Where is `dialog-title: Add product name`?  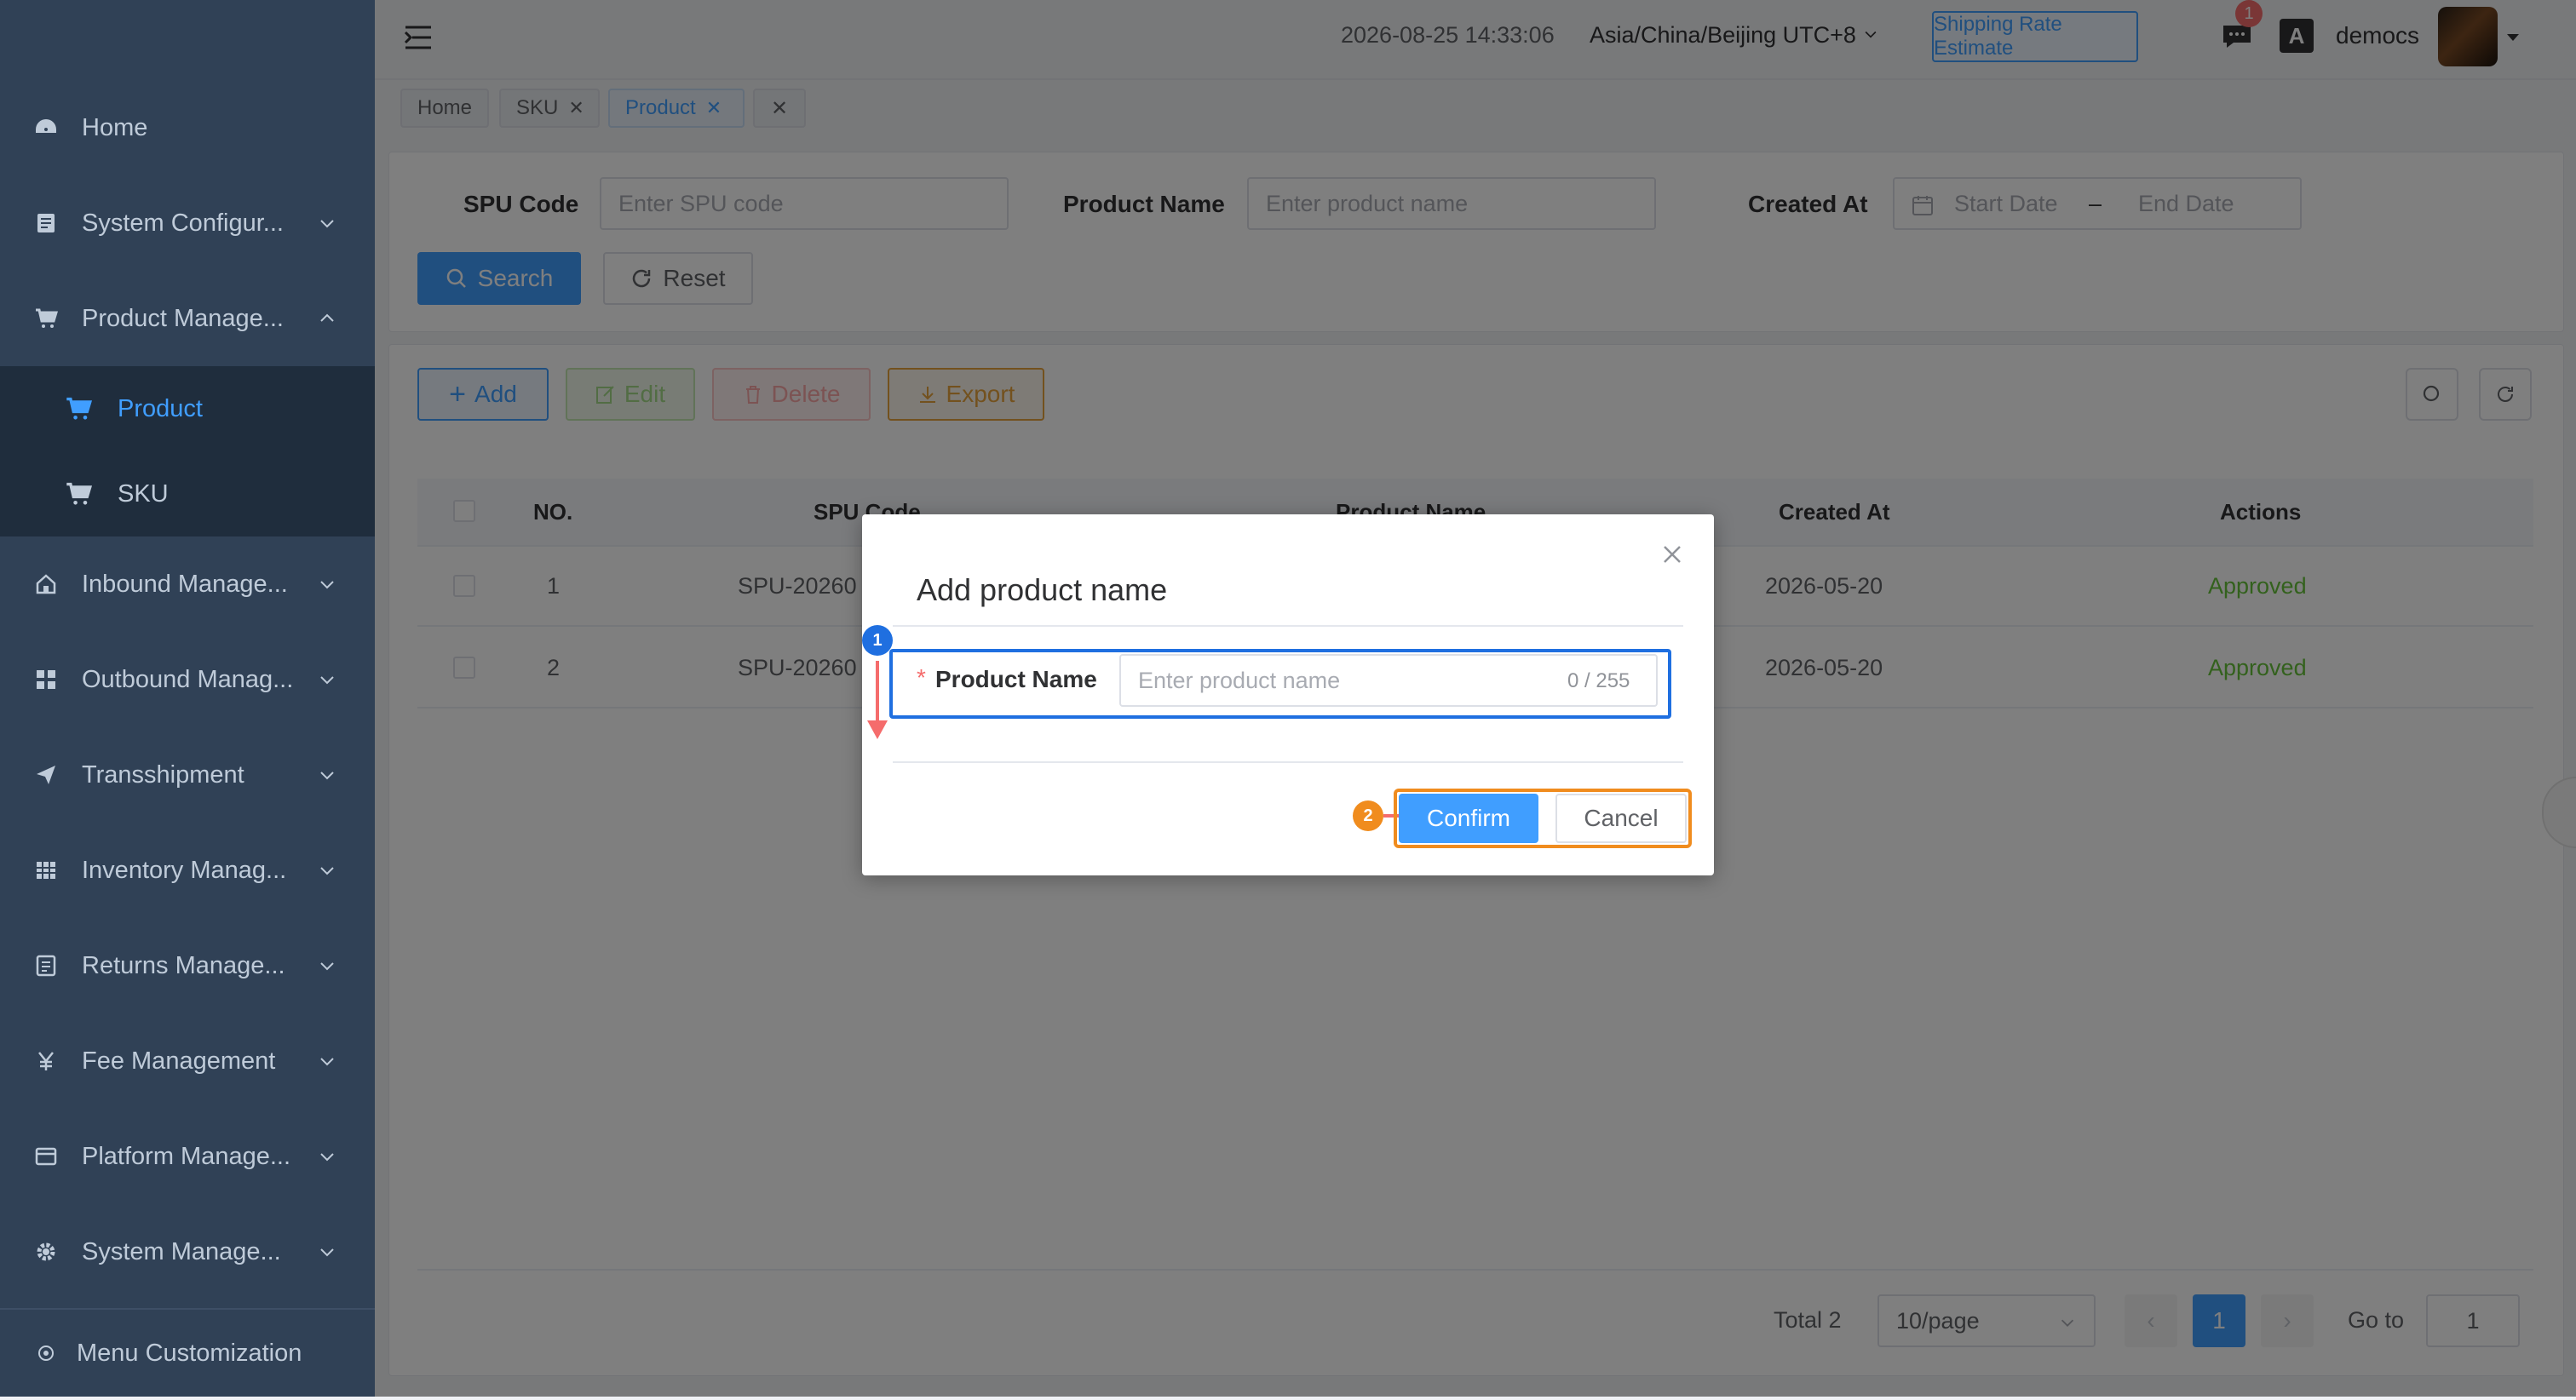 dialog-title: Add product name is located at coordinates (1042, 589).